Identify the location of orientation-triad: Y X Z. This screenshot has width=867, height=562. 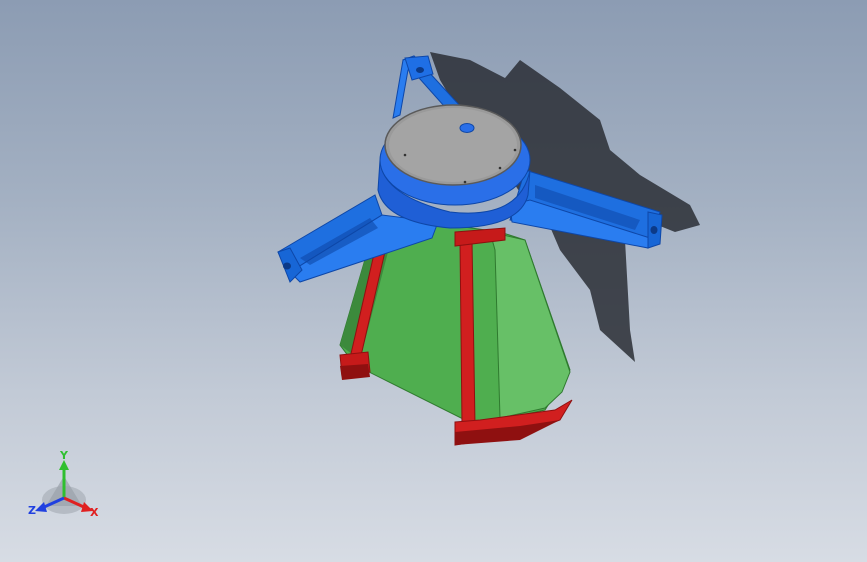
(64, 486).